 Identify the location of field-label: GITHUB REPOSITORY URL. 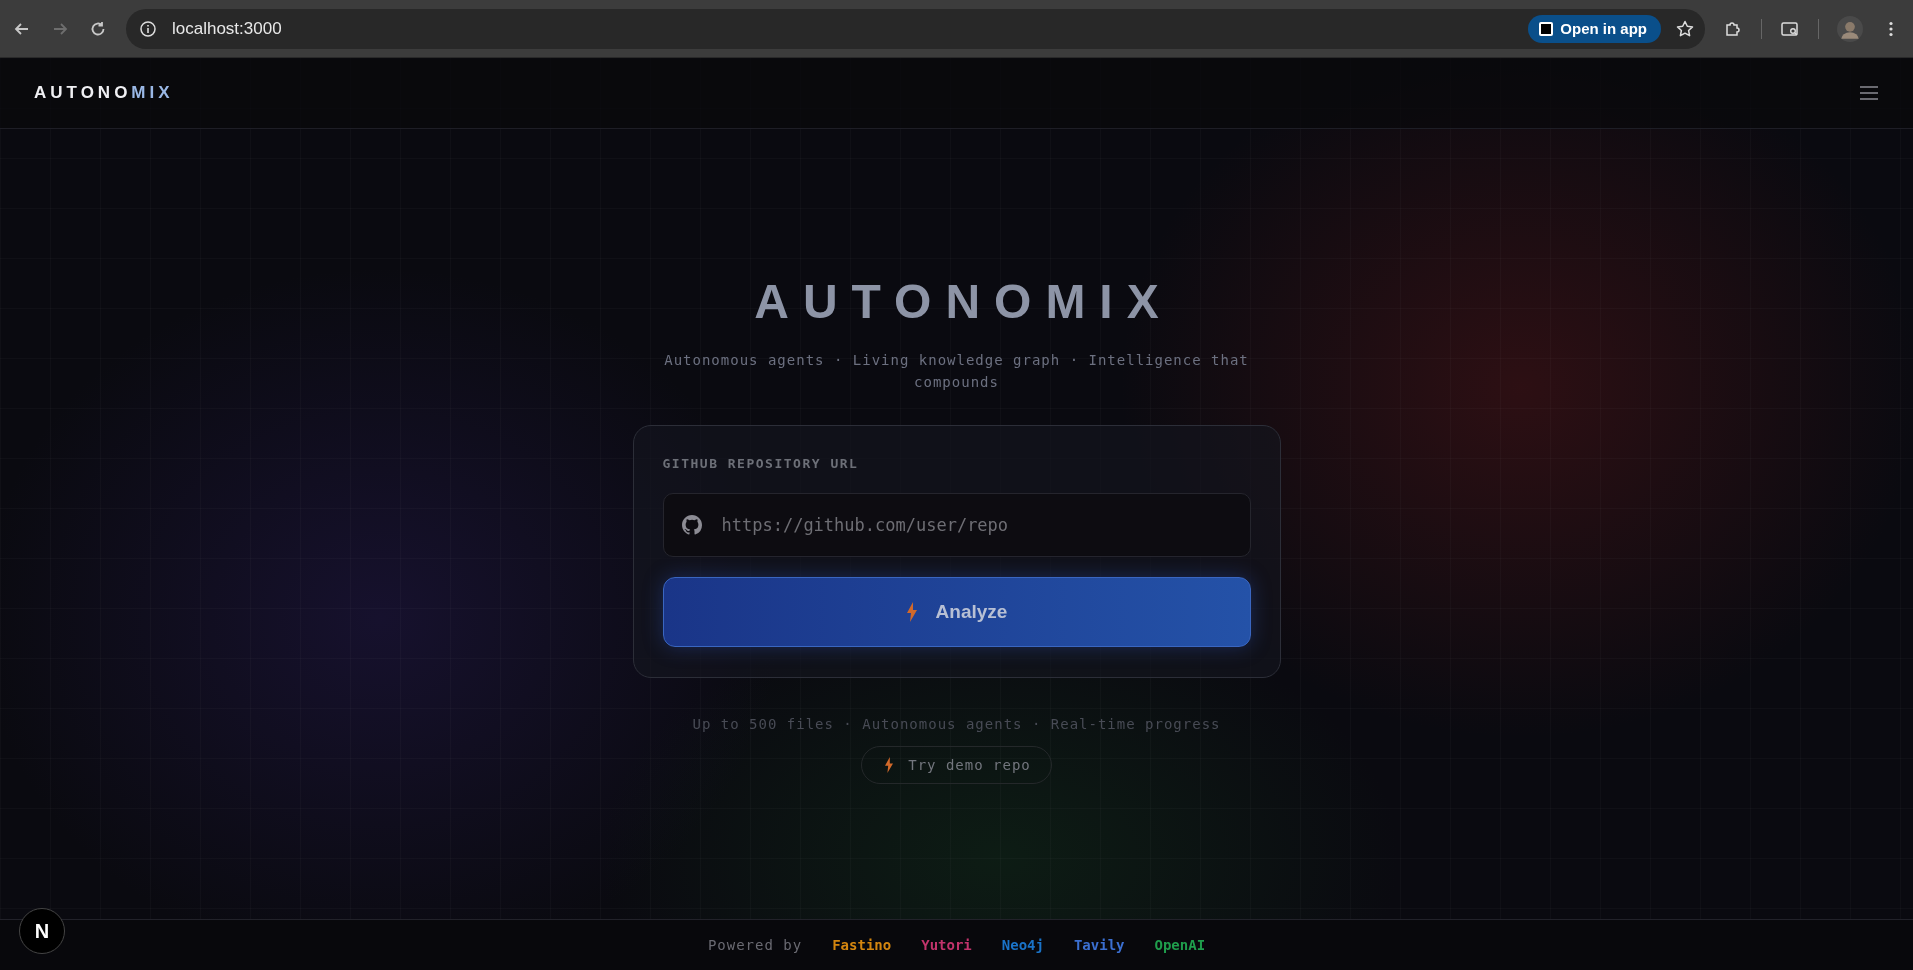
(761, 463).